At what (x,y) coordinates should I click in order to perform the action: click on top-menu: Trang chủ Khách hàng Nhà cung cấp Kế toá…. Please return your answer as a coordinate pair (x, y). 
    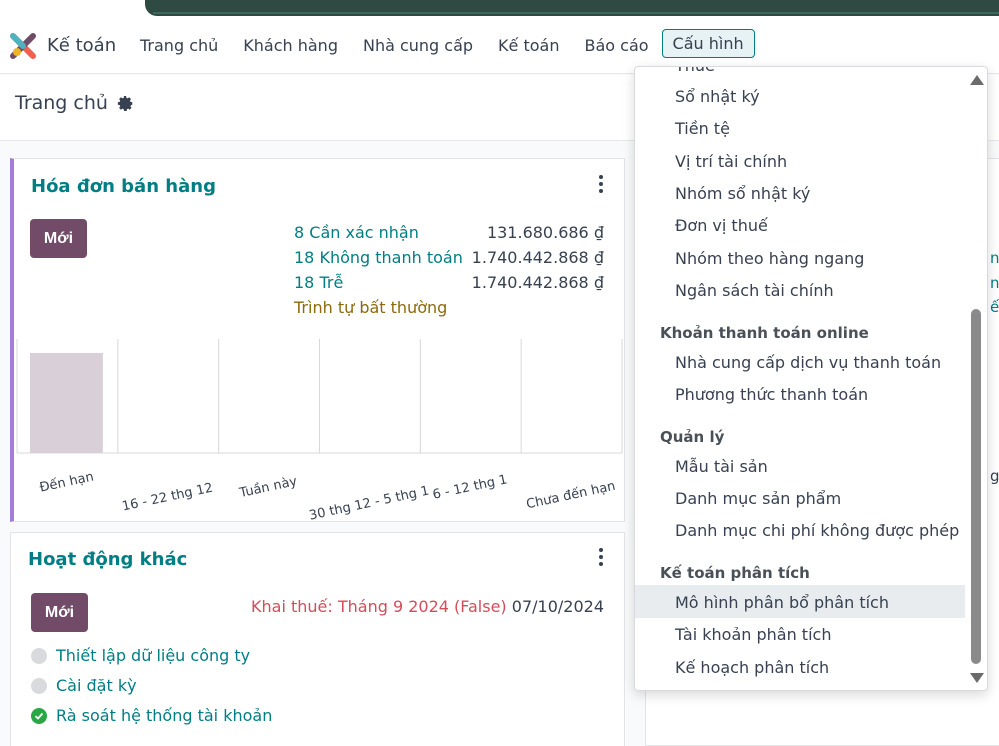
    Looking at the image, I should click on (460, 43).